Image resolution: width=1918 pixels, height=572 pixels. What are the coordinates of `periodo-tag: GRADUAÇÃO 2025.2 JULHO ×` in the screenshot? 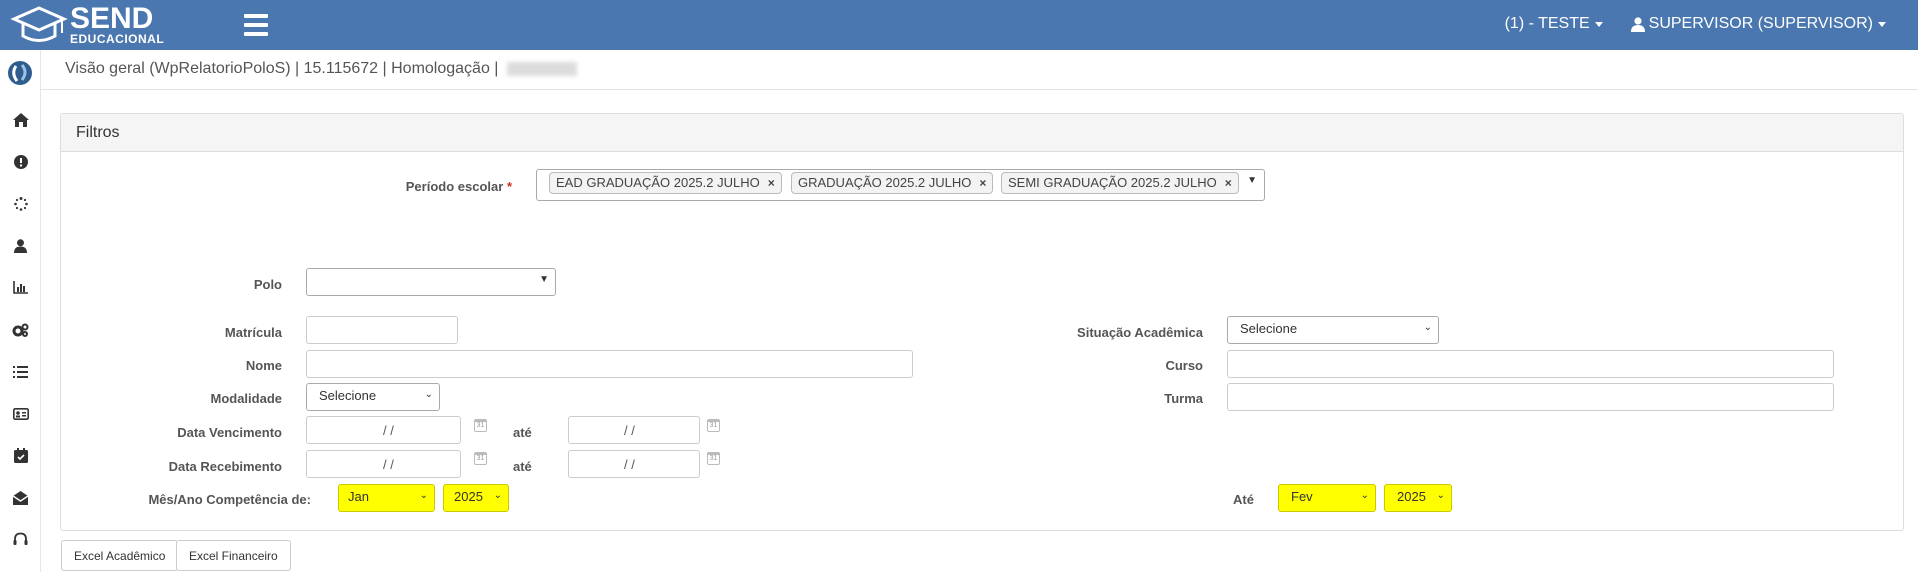 It's located at (892, 183).